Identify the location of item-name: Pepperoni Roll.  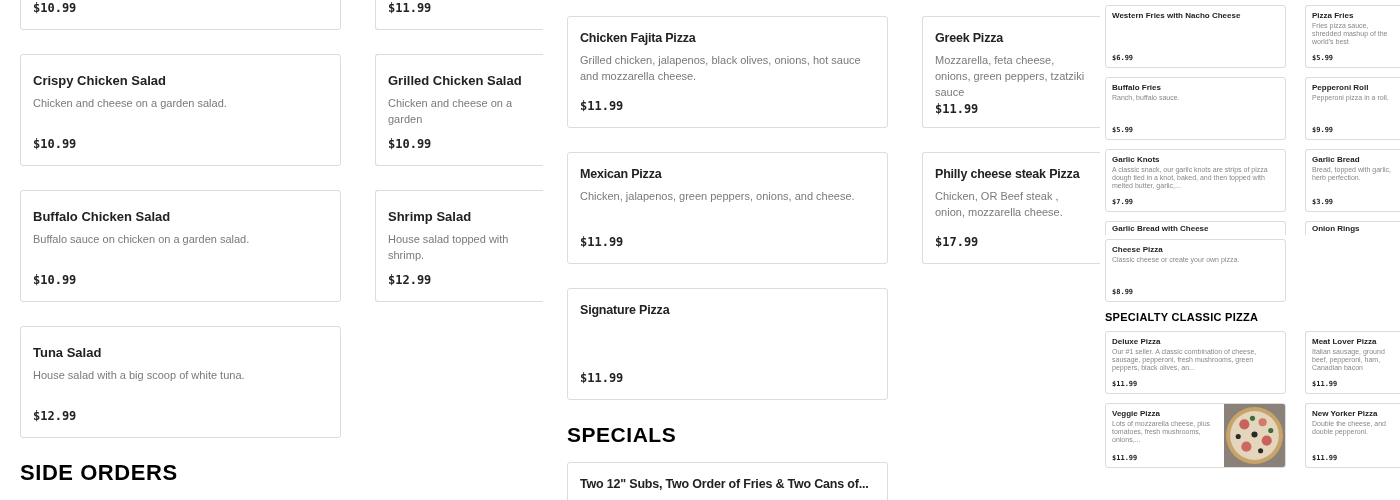
(1341, 88).